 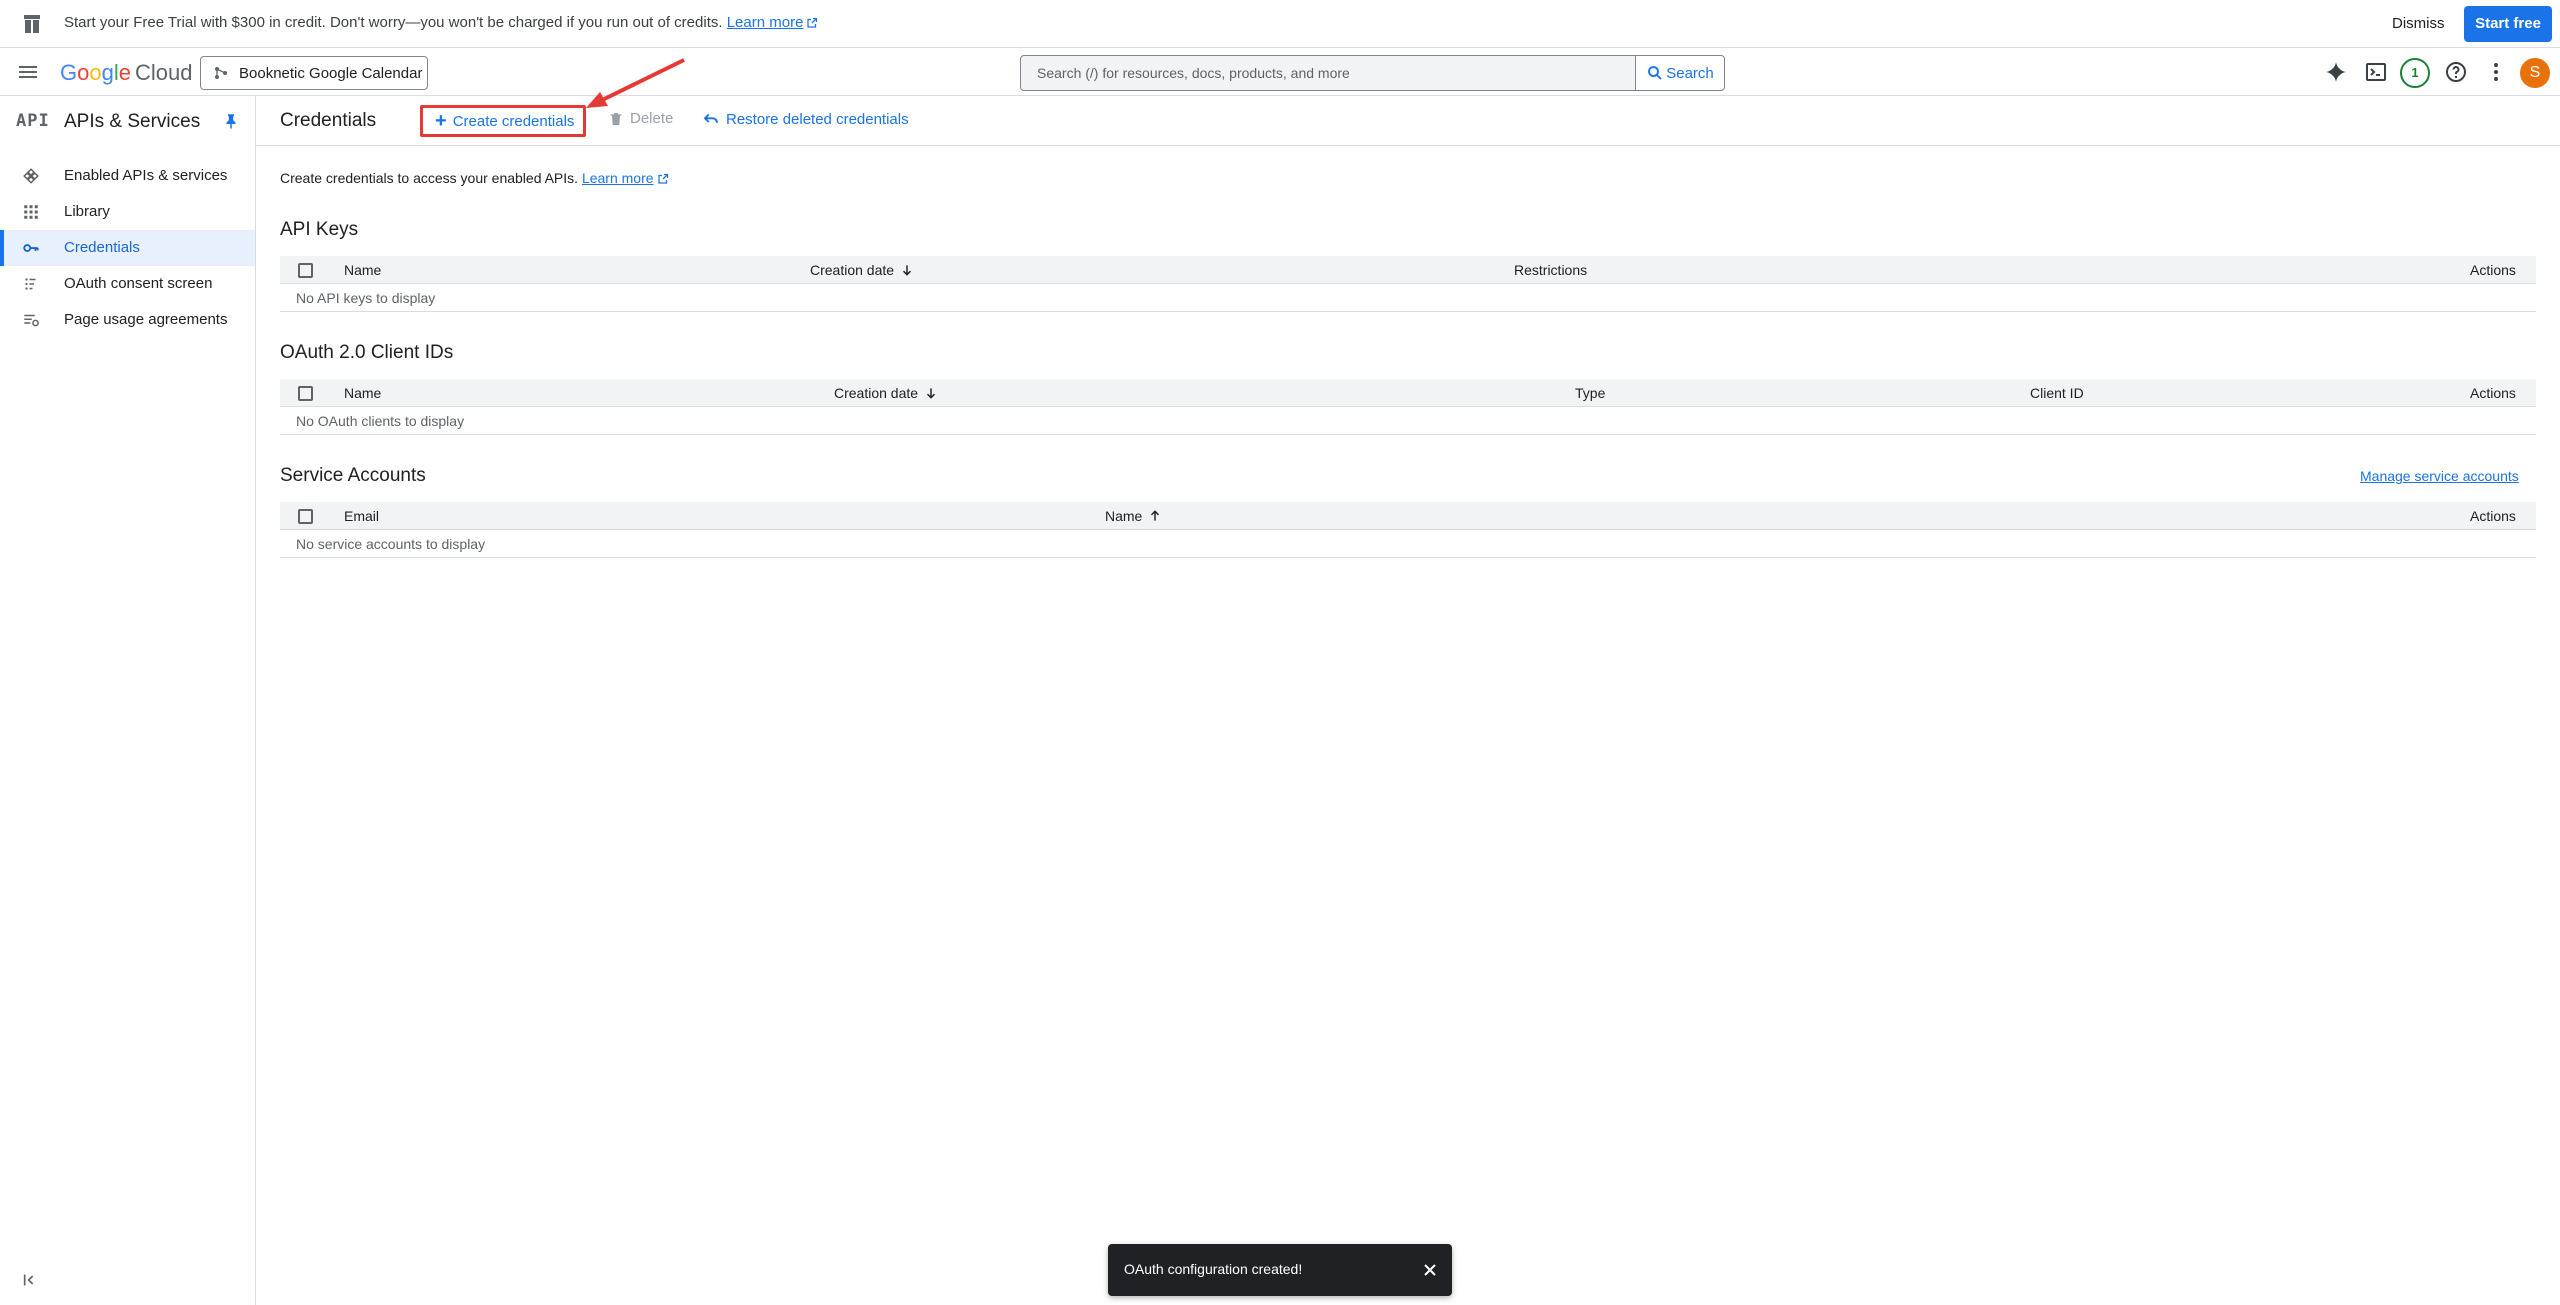 What do you see at coordinates (126, 73) in the screenshot?
I see `google-cloud-logo: Google Cloud` at bounding box center [126, 73].